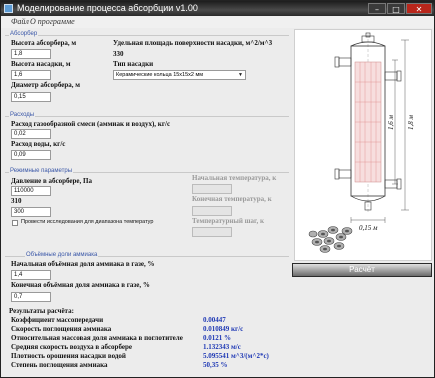 The image size is (435, 378). Describe the element at coordinates (391, 123) in the screenshot. I see `dim-packing-label: 1,6 м` at that location.